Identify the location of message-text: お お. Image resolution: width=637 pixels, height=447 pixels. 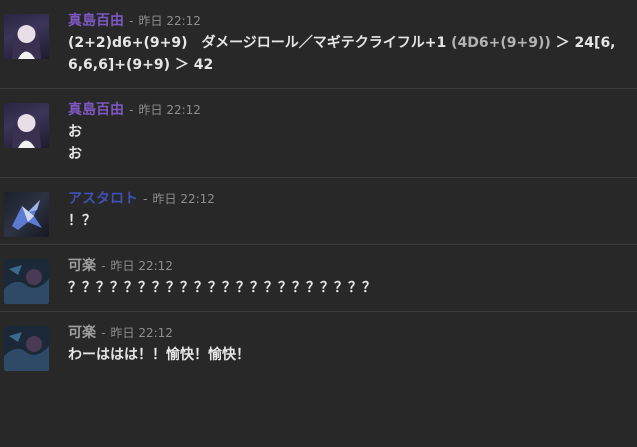
(346, 143).